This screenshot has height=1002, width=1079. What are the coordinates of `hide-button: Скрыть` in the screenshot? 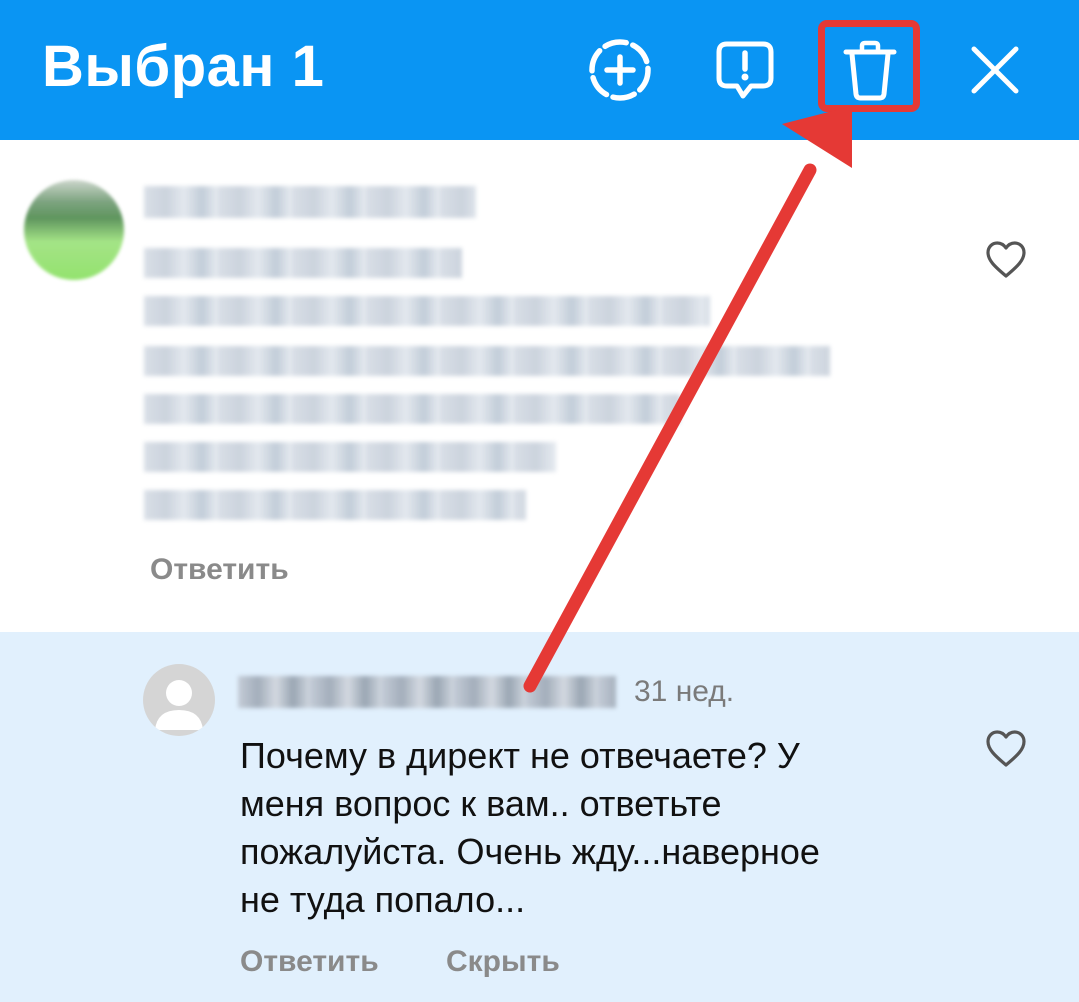 It's located at (503, 962).